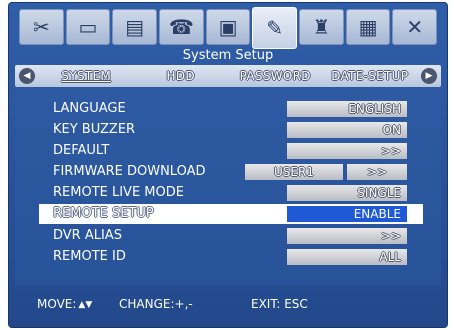  I want to click on tab-hdd: HDD, so click(181, 76).